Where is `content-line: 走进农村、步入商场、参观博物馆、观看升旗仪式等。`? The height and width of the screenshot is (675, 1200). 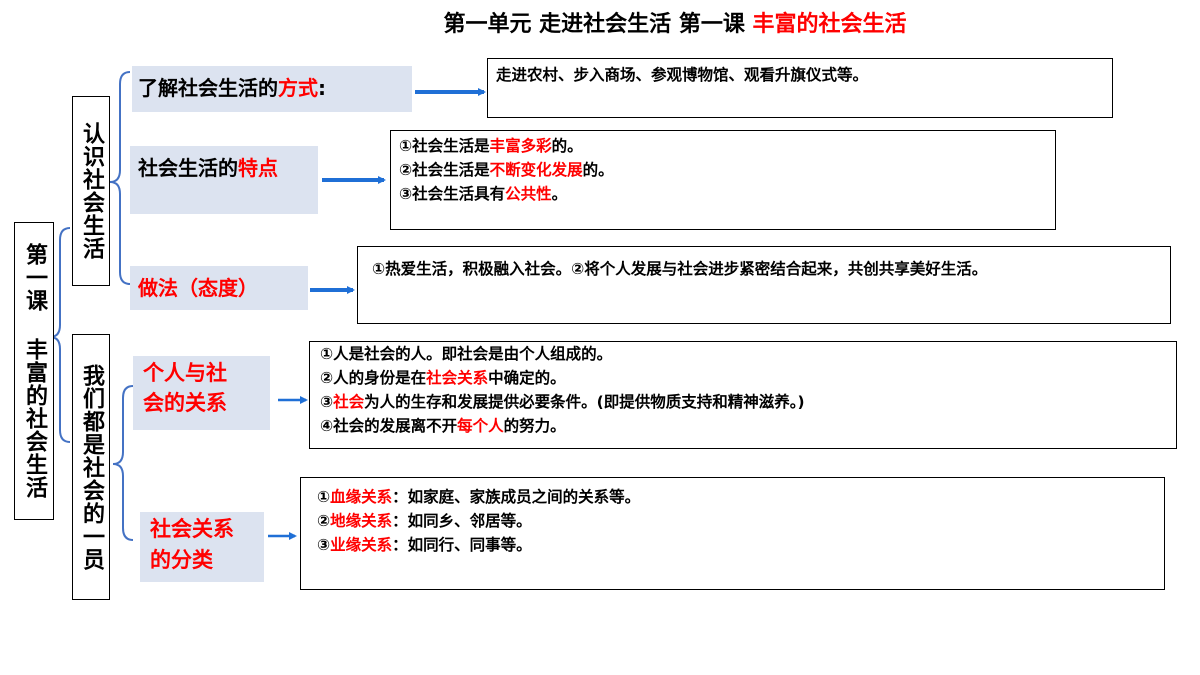
content-line: 走进农村、步入商场、参观博物馆、观看升旗仪式等。 is located at coordinates (682, 75).